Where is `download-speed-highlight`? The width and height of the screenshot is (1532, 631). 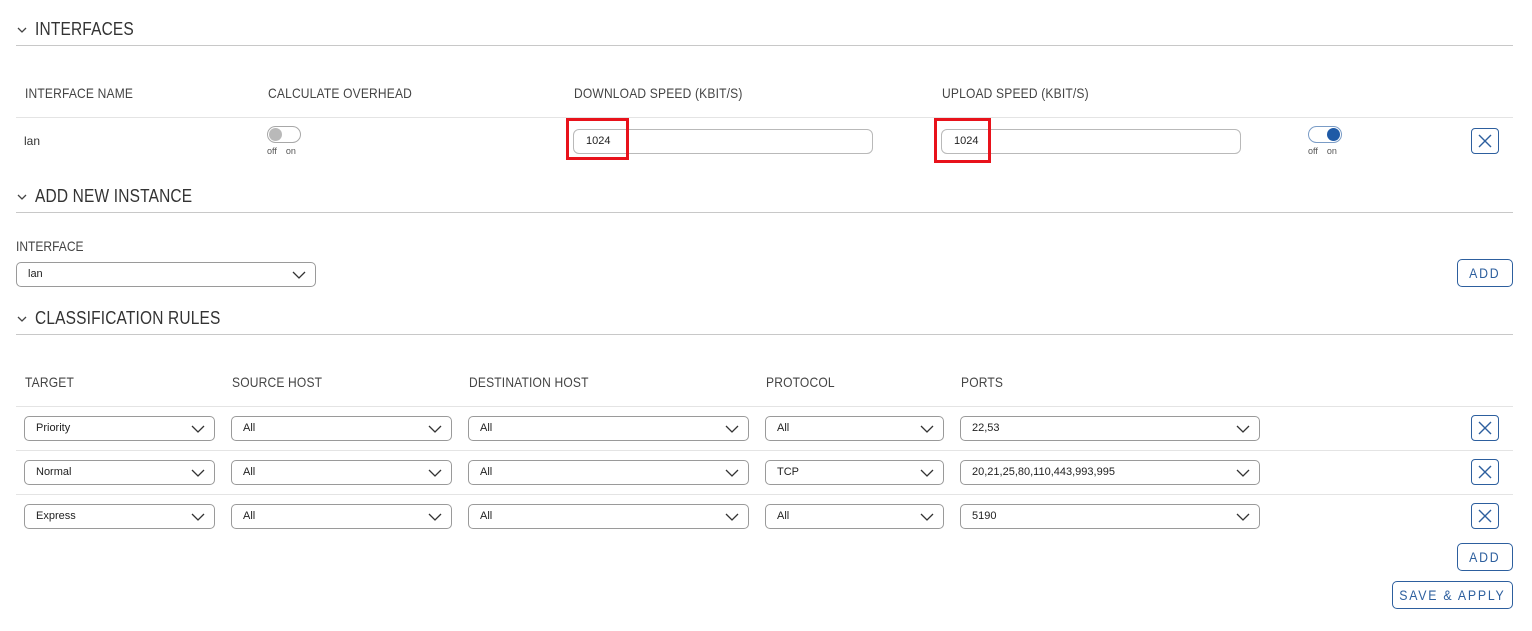
download-speed-highlight is located at coordinates (597, 139).